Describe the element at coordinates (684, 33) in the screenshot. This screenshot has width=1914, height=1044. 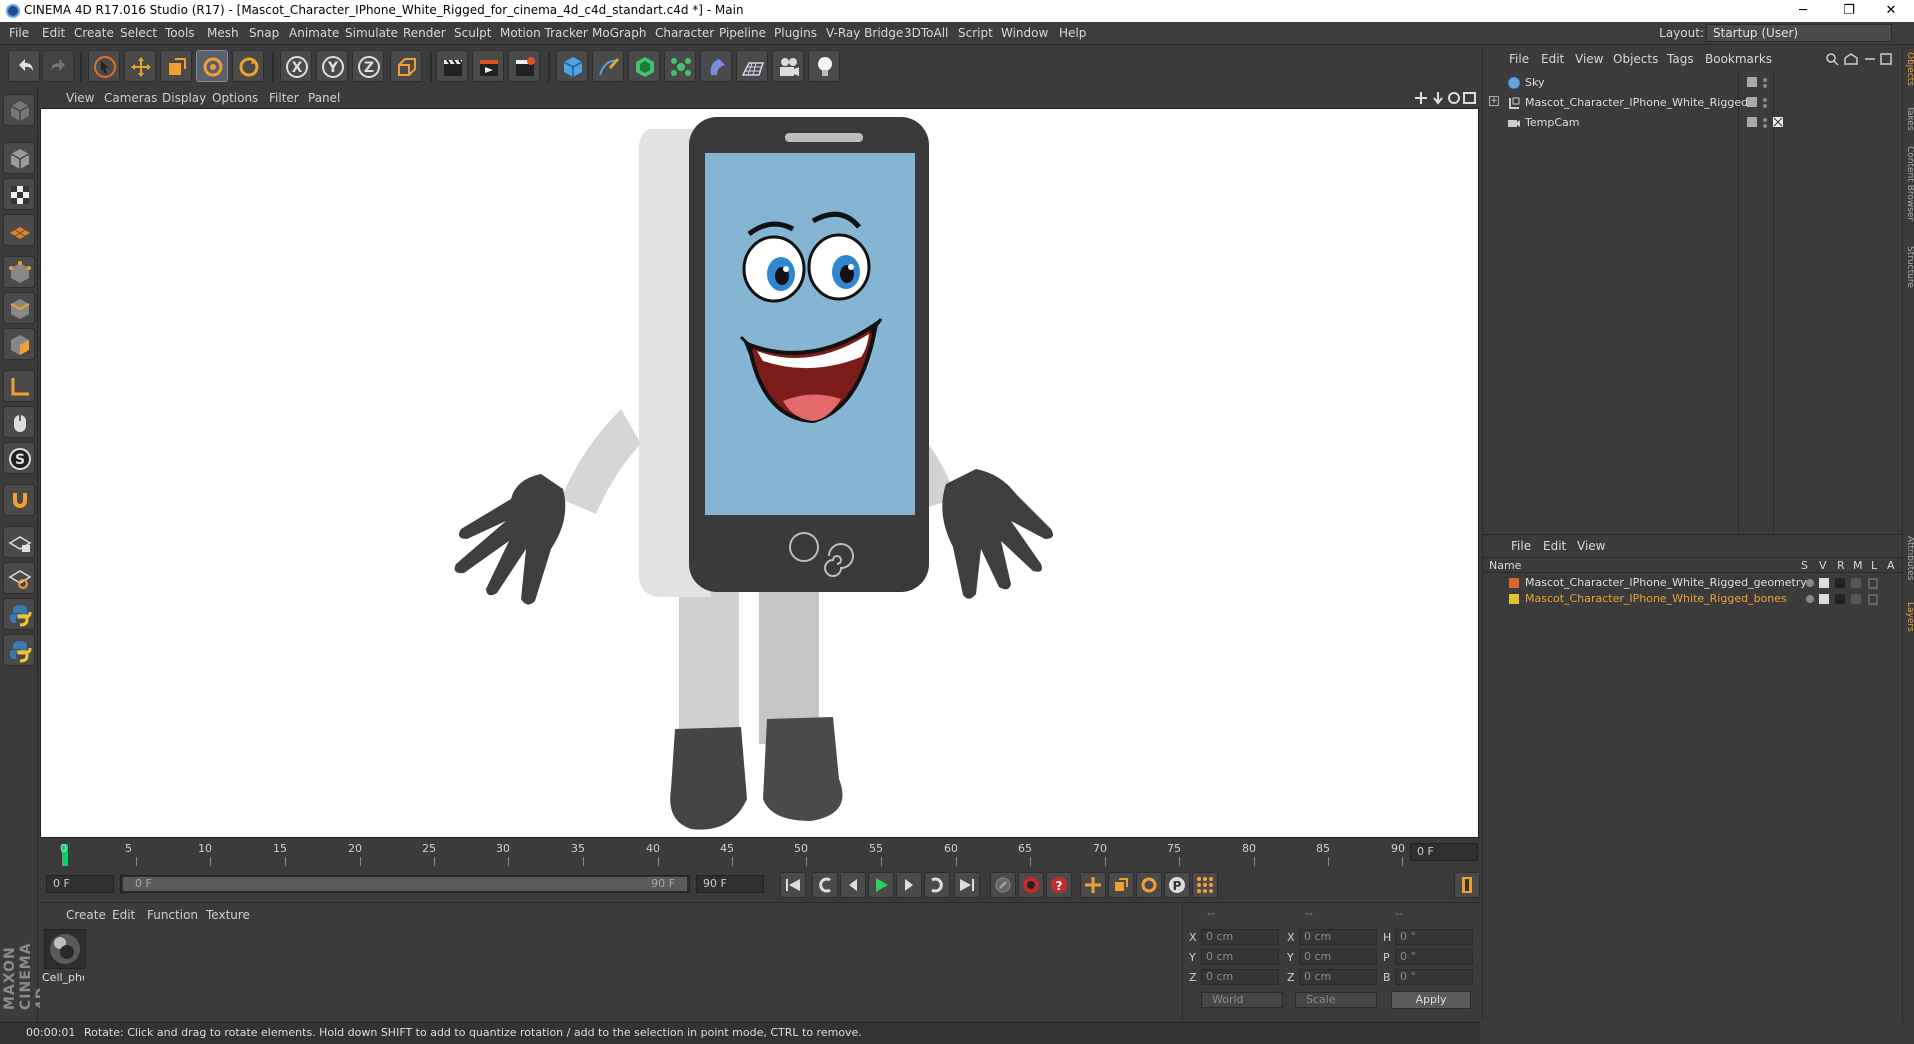
I see `menu-character: Character` at that location.